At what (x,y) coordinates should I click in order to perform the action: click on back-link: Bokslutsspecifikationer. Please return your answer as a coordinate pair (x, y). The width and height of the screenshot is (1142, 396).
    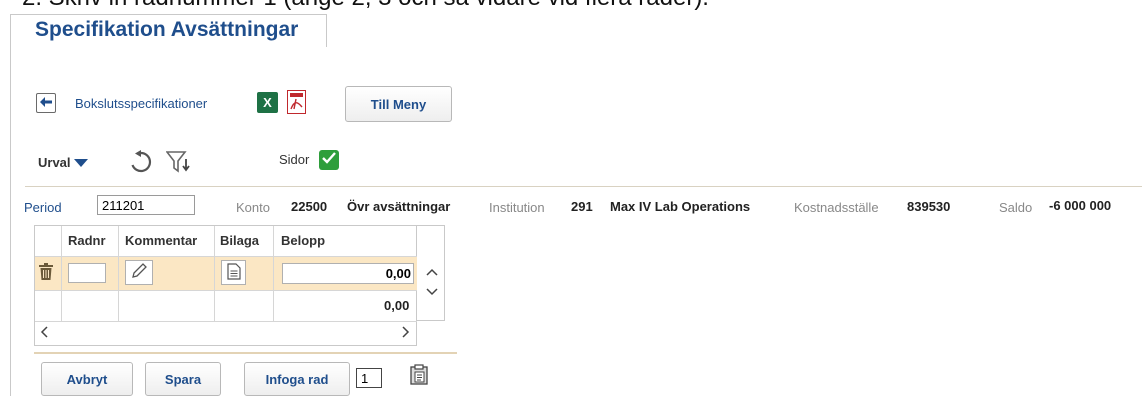
    Looking at the image, I should click on (141, 103).